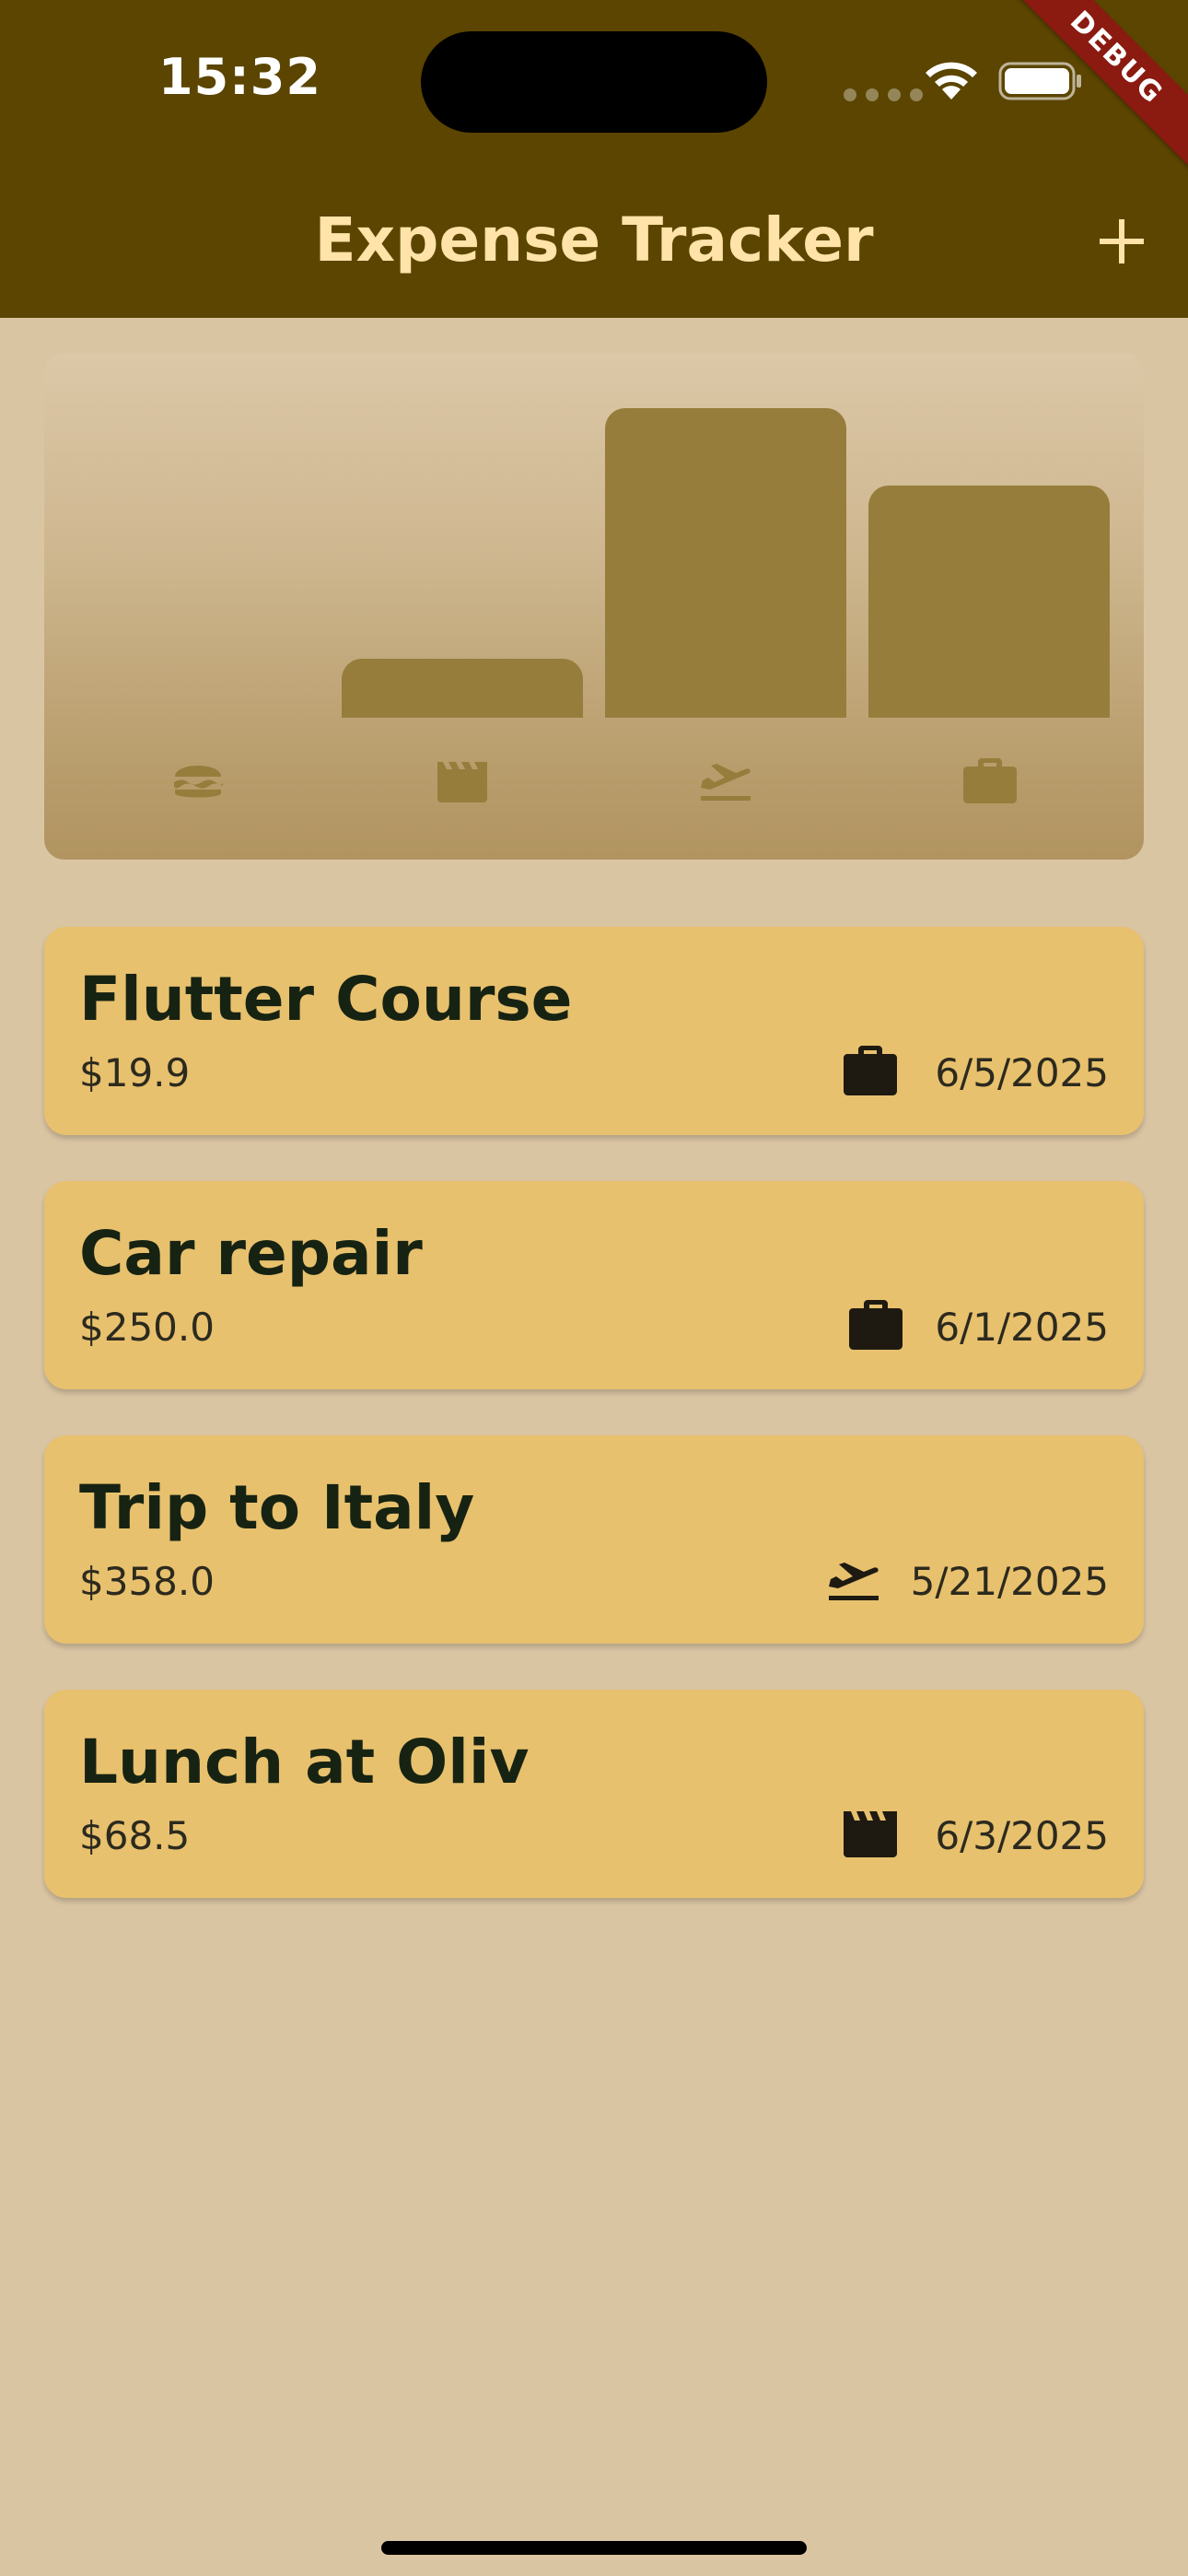 This screenshot has height=2576, width=1188. What do you see at coordinates (304, 1762) in the screenshot?
I see `expense-title: Lunch at Oliv` at bounding box center [304, 1762].